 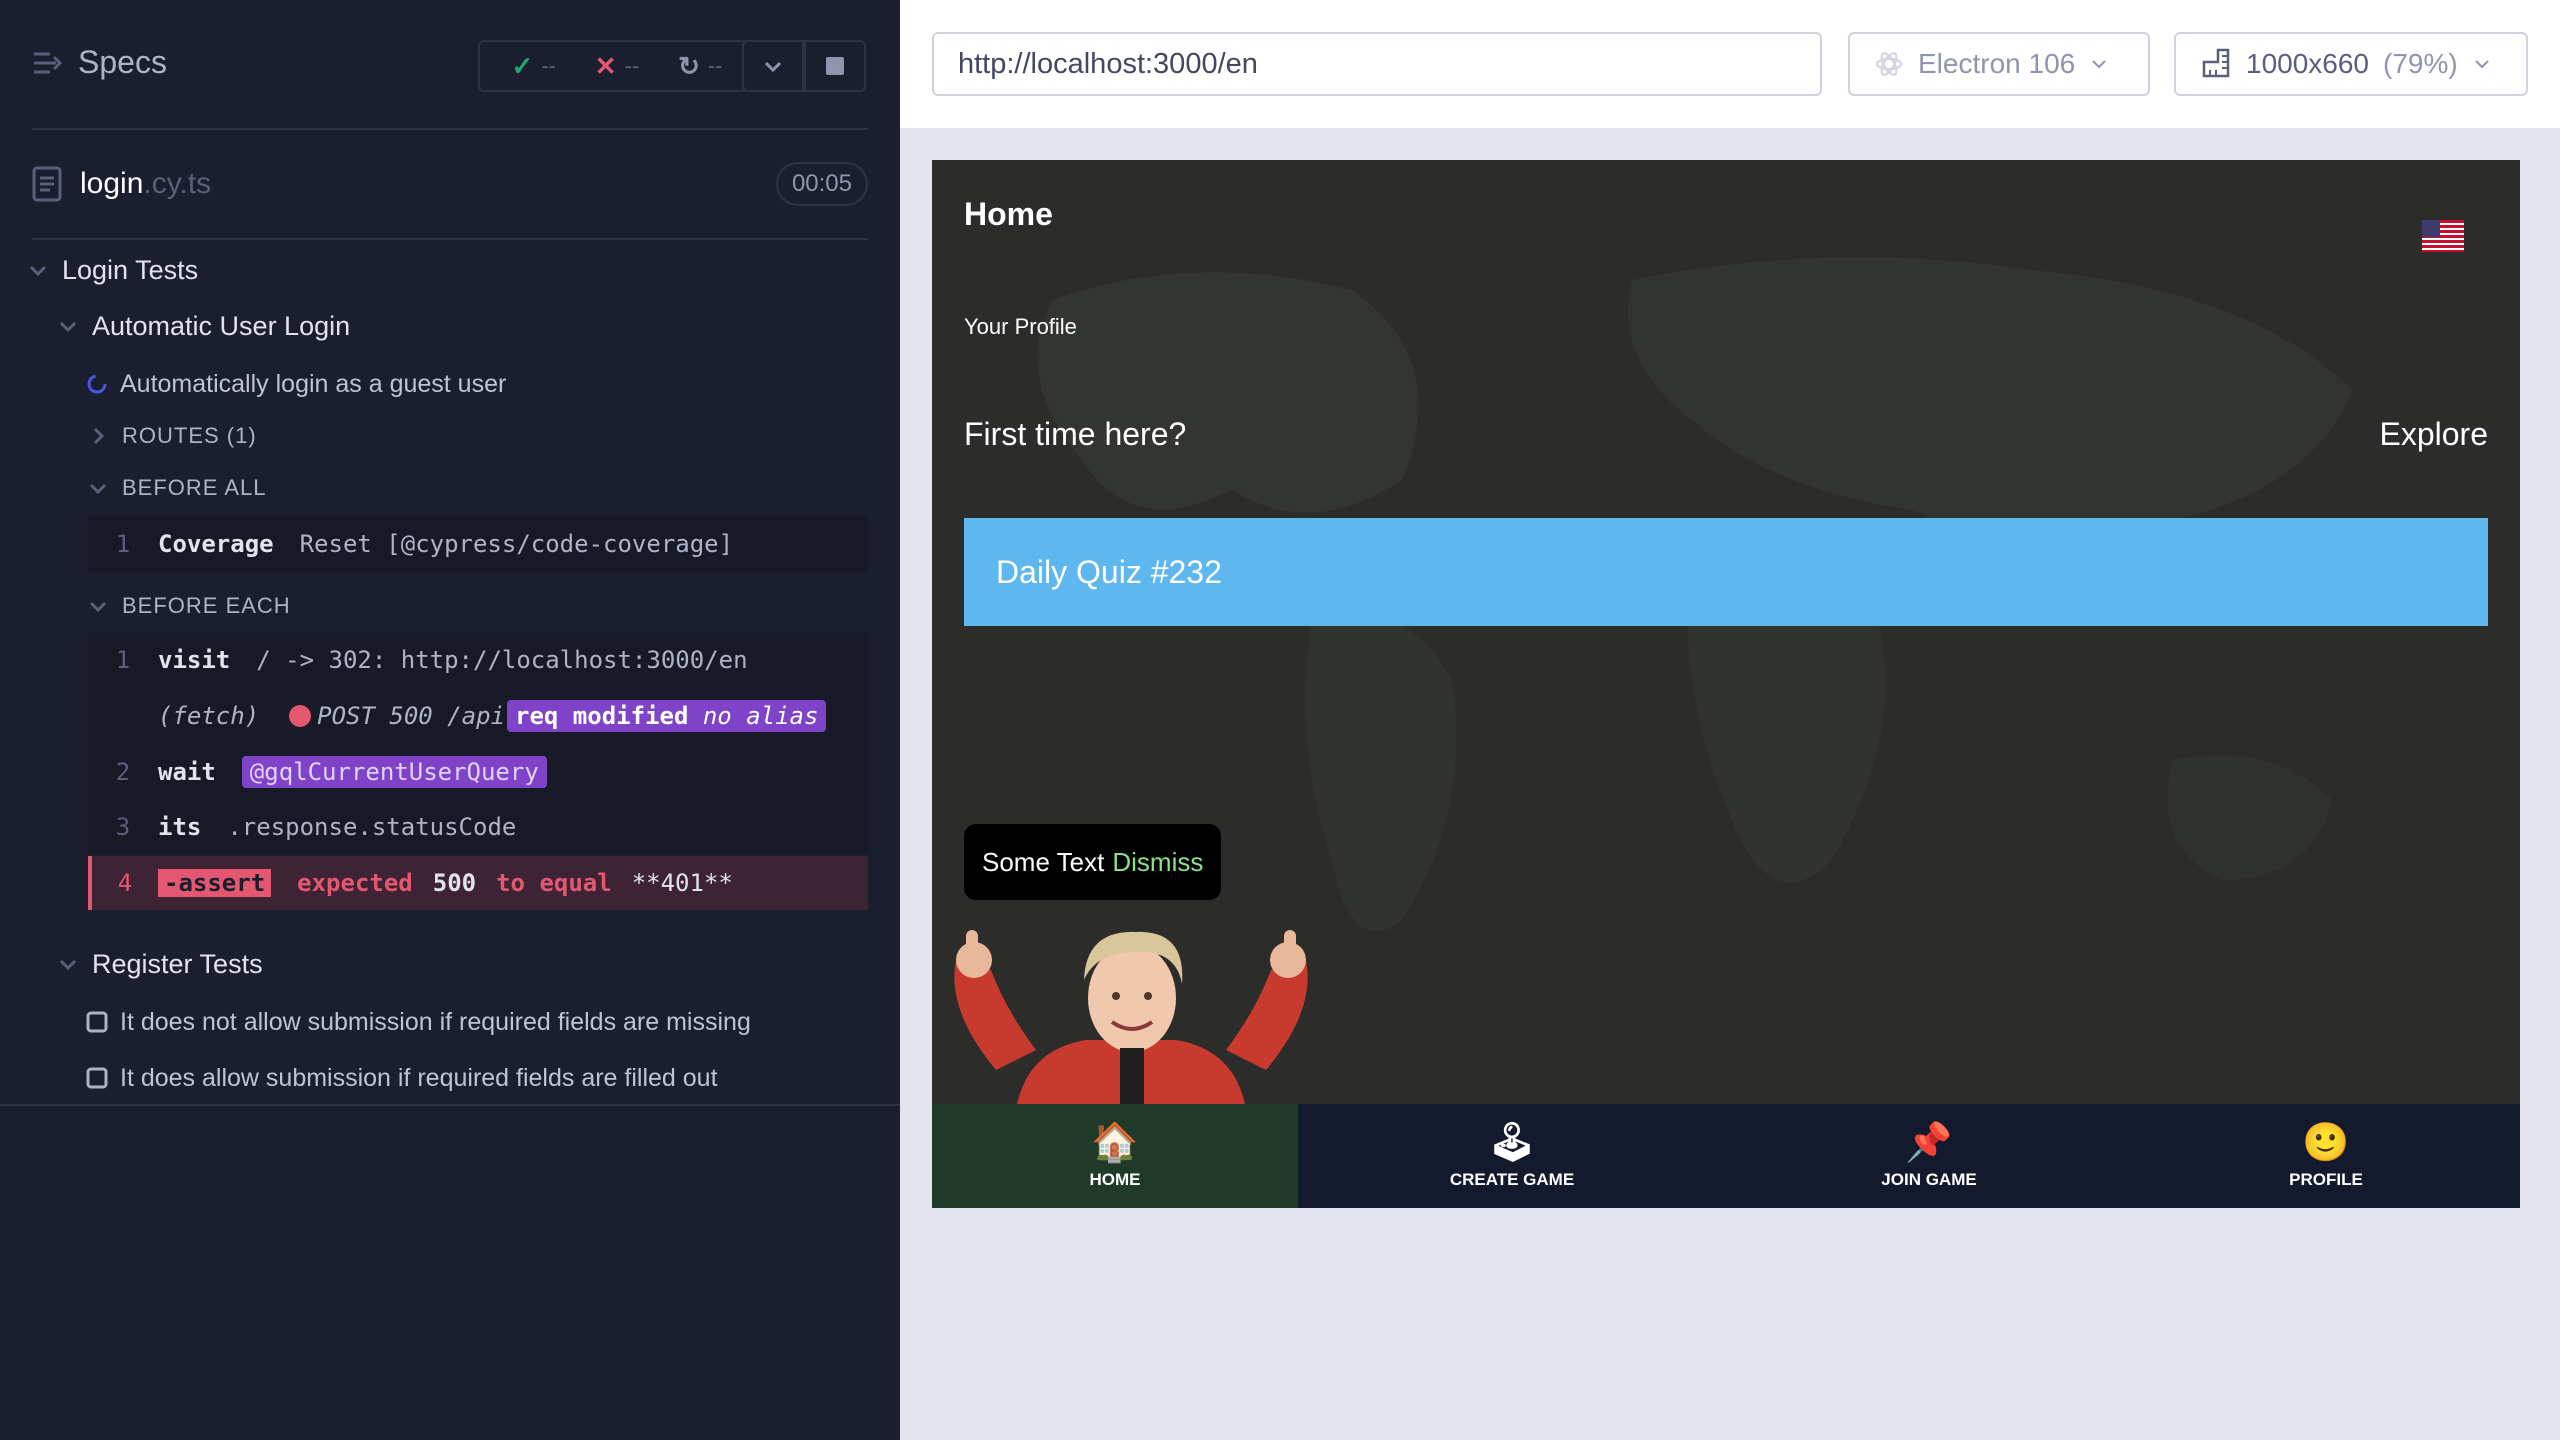 I want to click on command-name: (fetch), so click(x=209, y=716).